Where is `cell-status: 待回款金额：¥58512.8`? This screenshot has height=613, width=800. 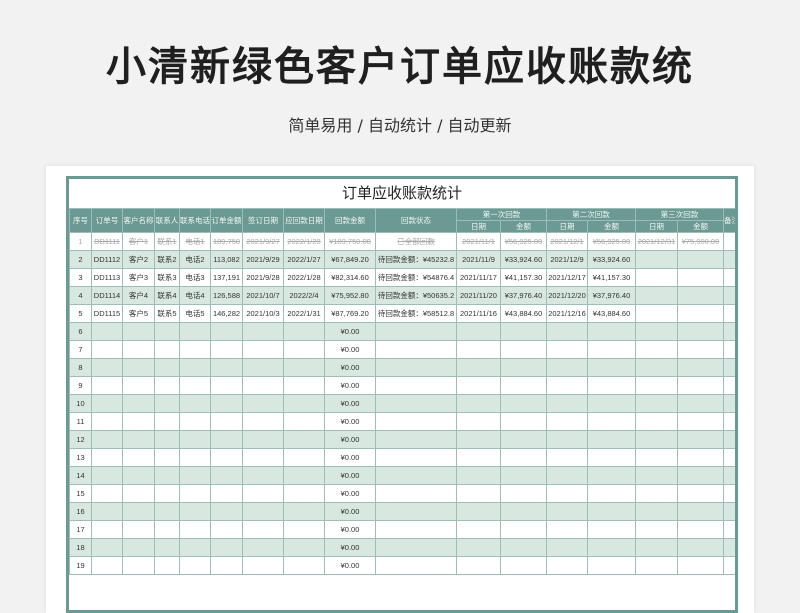 cell-status: 待回款金额：¥58512.8 is located at coordinates (416, 313).